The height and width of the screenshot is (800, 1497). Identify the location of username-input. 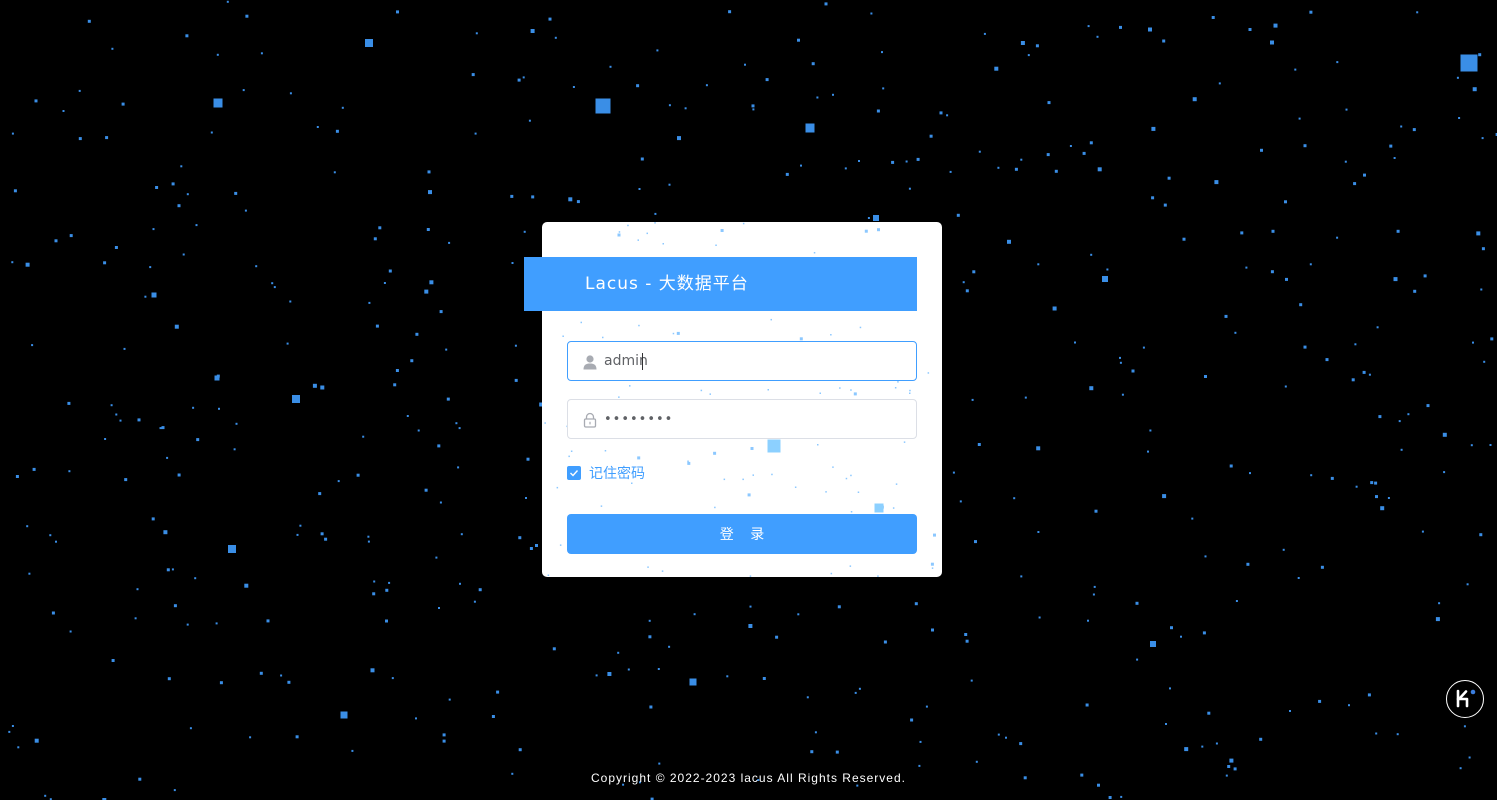
(754, 361).